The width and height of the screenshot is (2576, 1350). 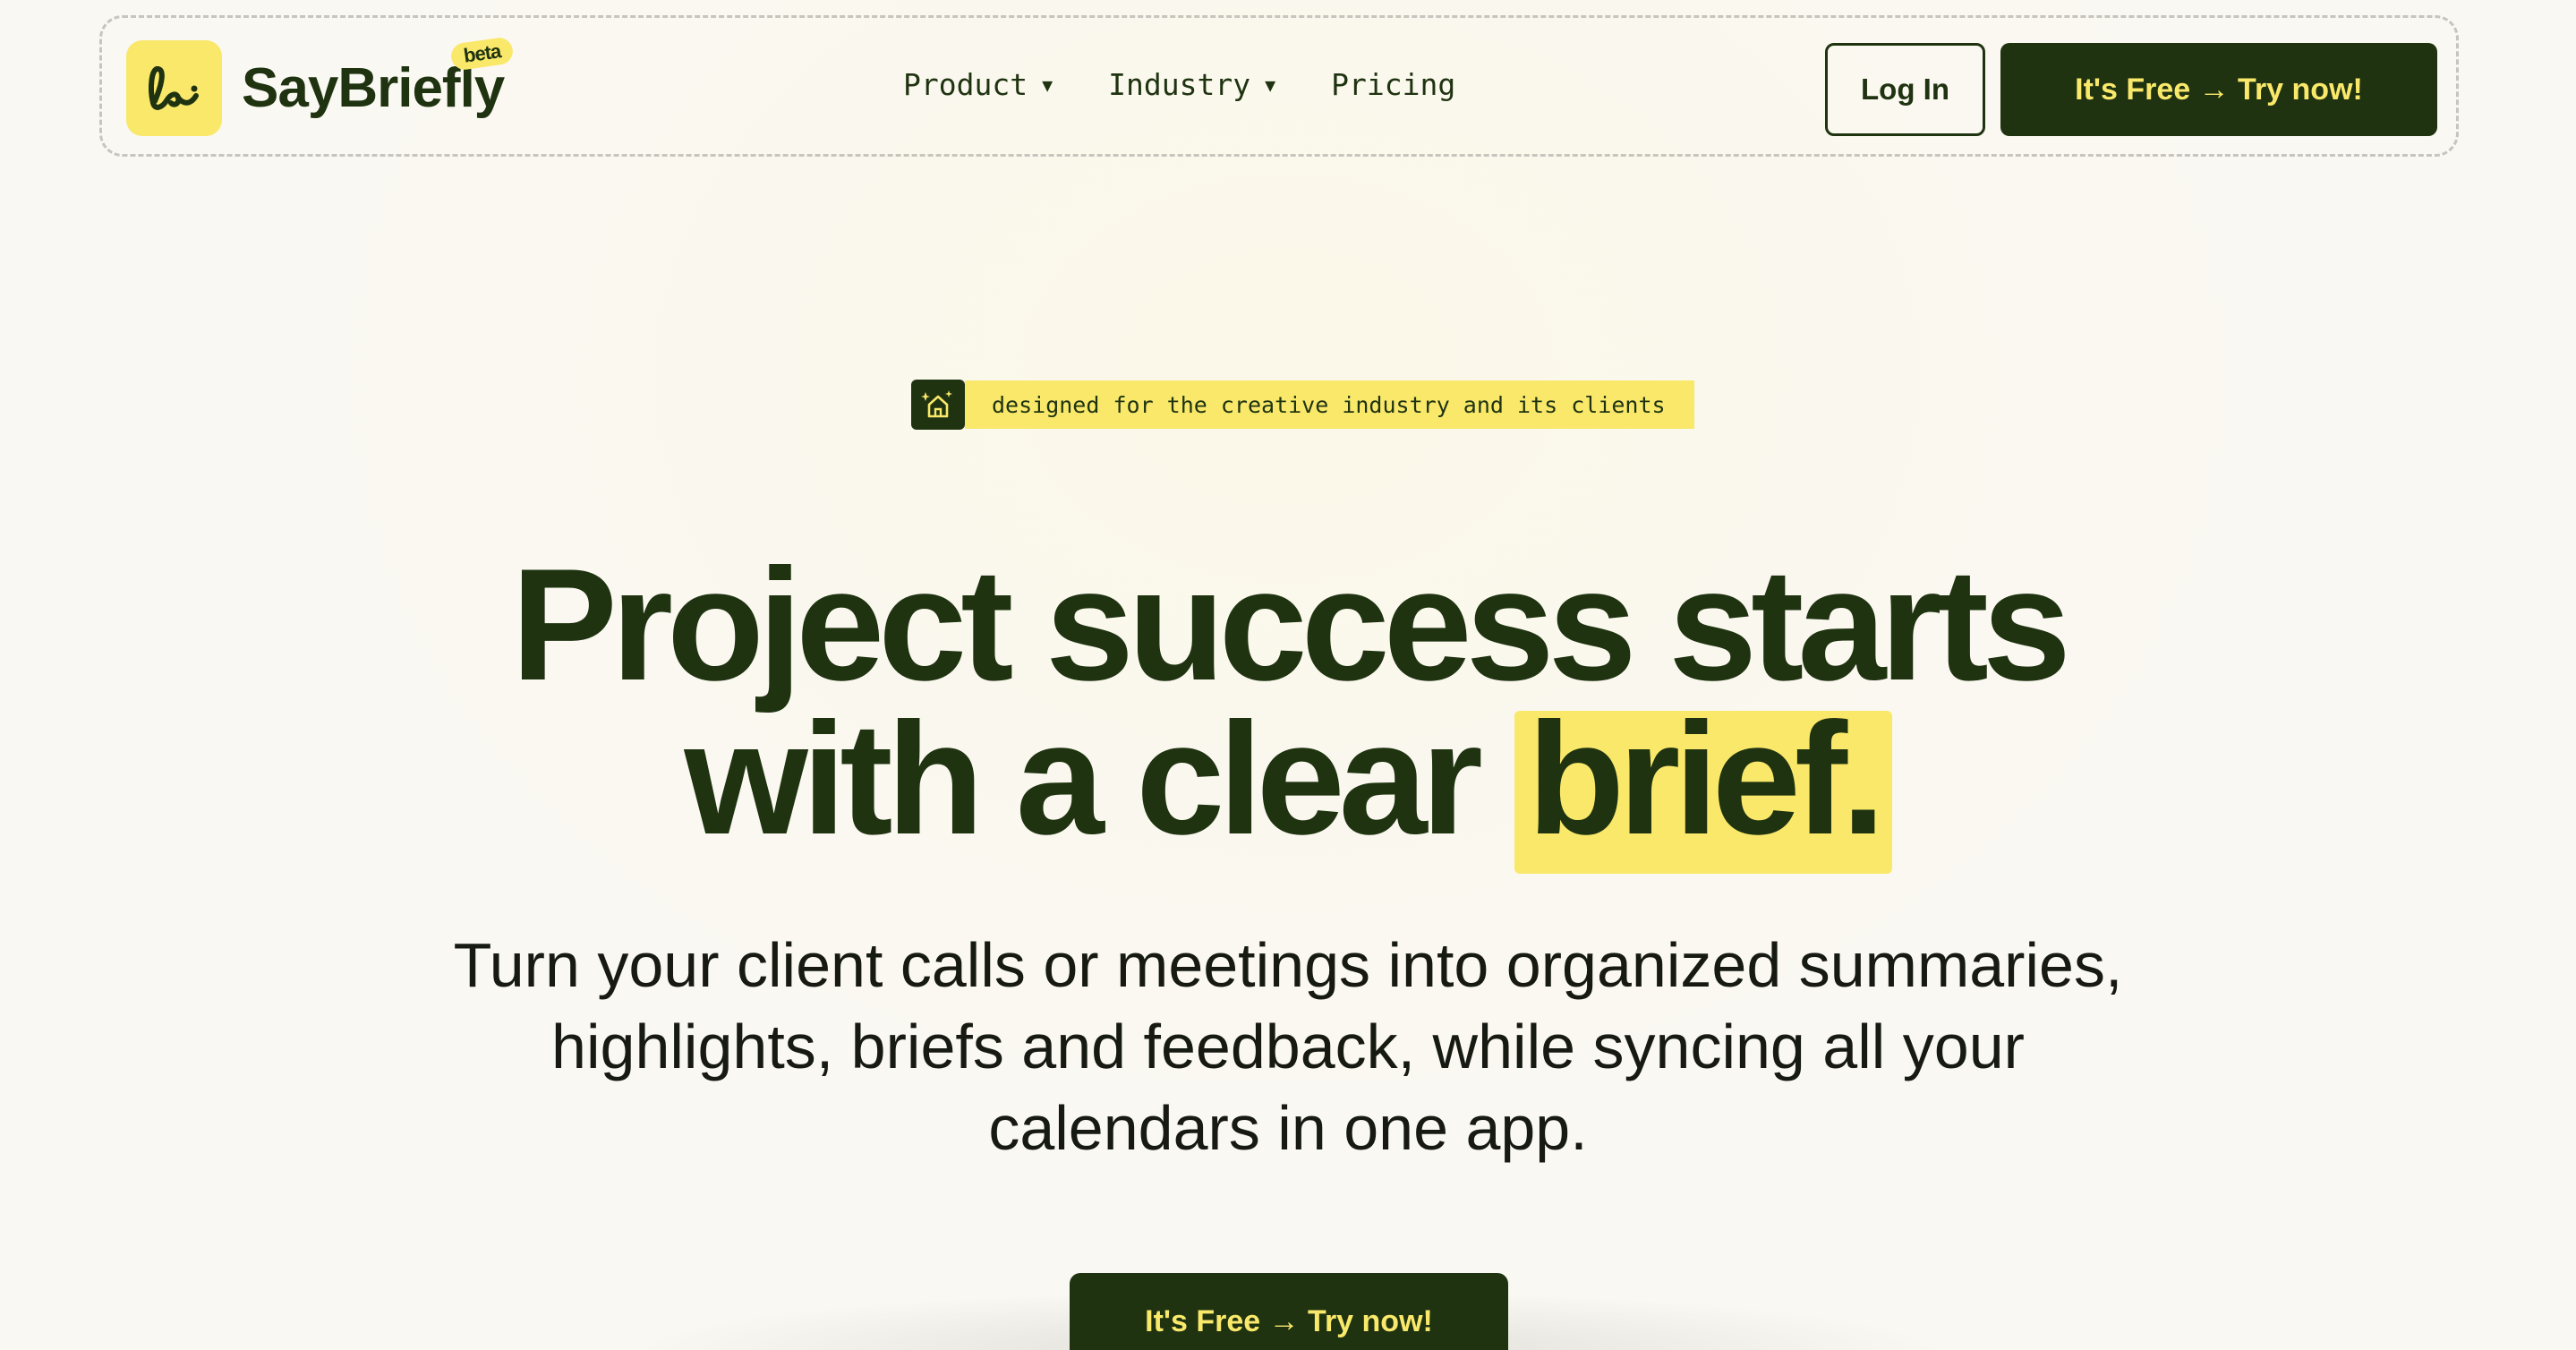 I want to click on nav-item-product: Product ▼, so click(x=978, y=84).